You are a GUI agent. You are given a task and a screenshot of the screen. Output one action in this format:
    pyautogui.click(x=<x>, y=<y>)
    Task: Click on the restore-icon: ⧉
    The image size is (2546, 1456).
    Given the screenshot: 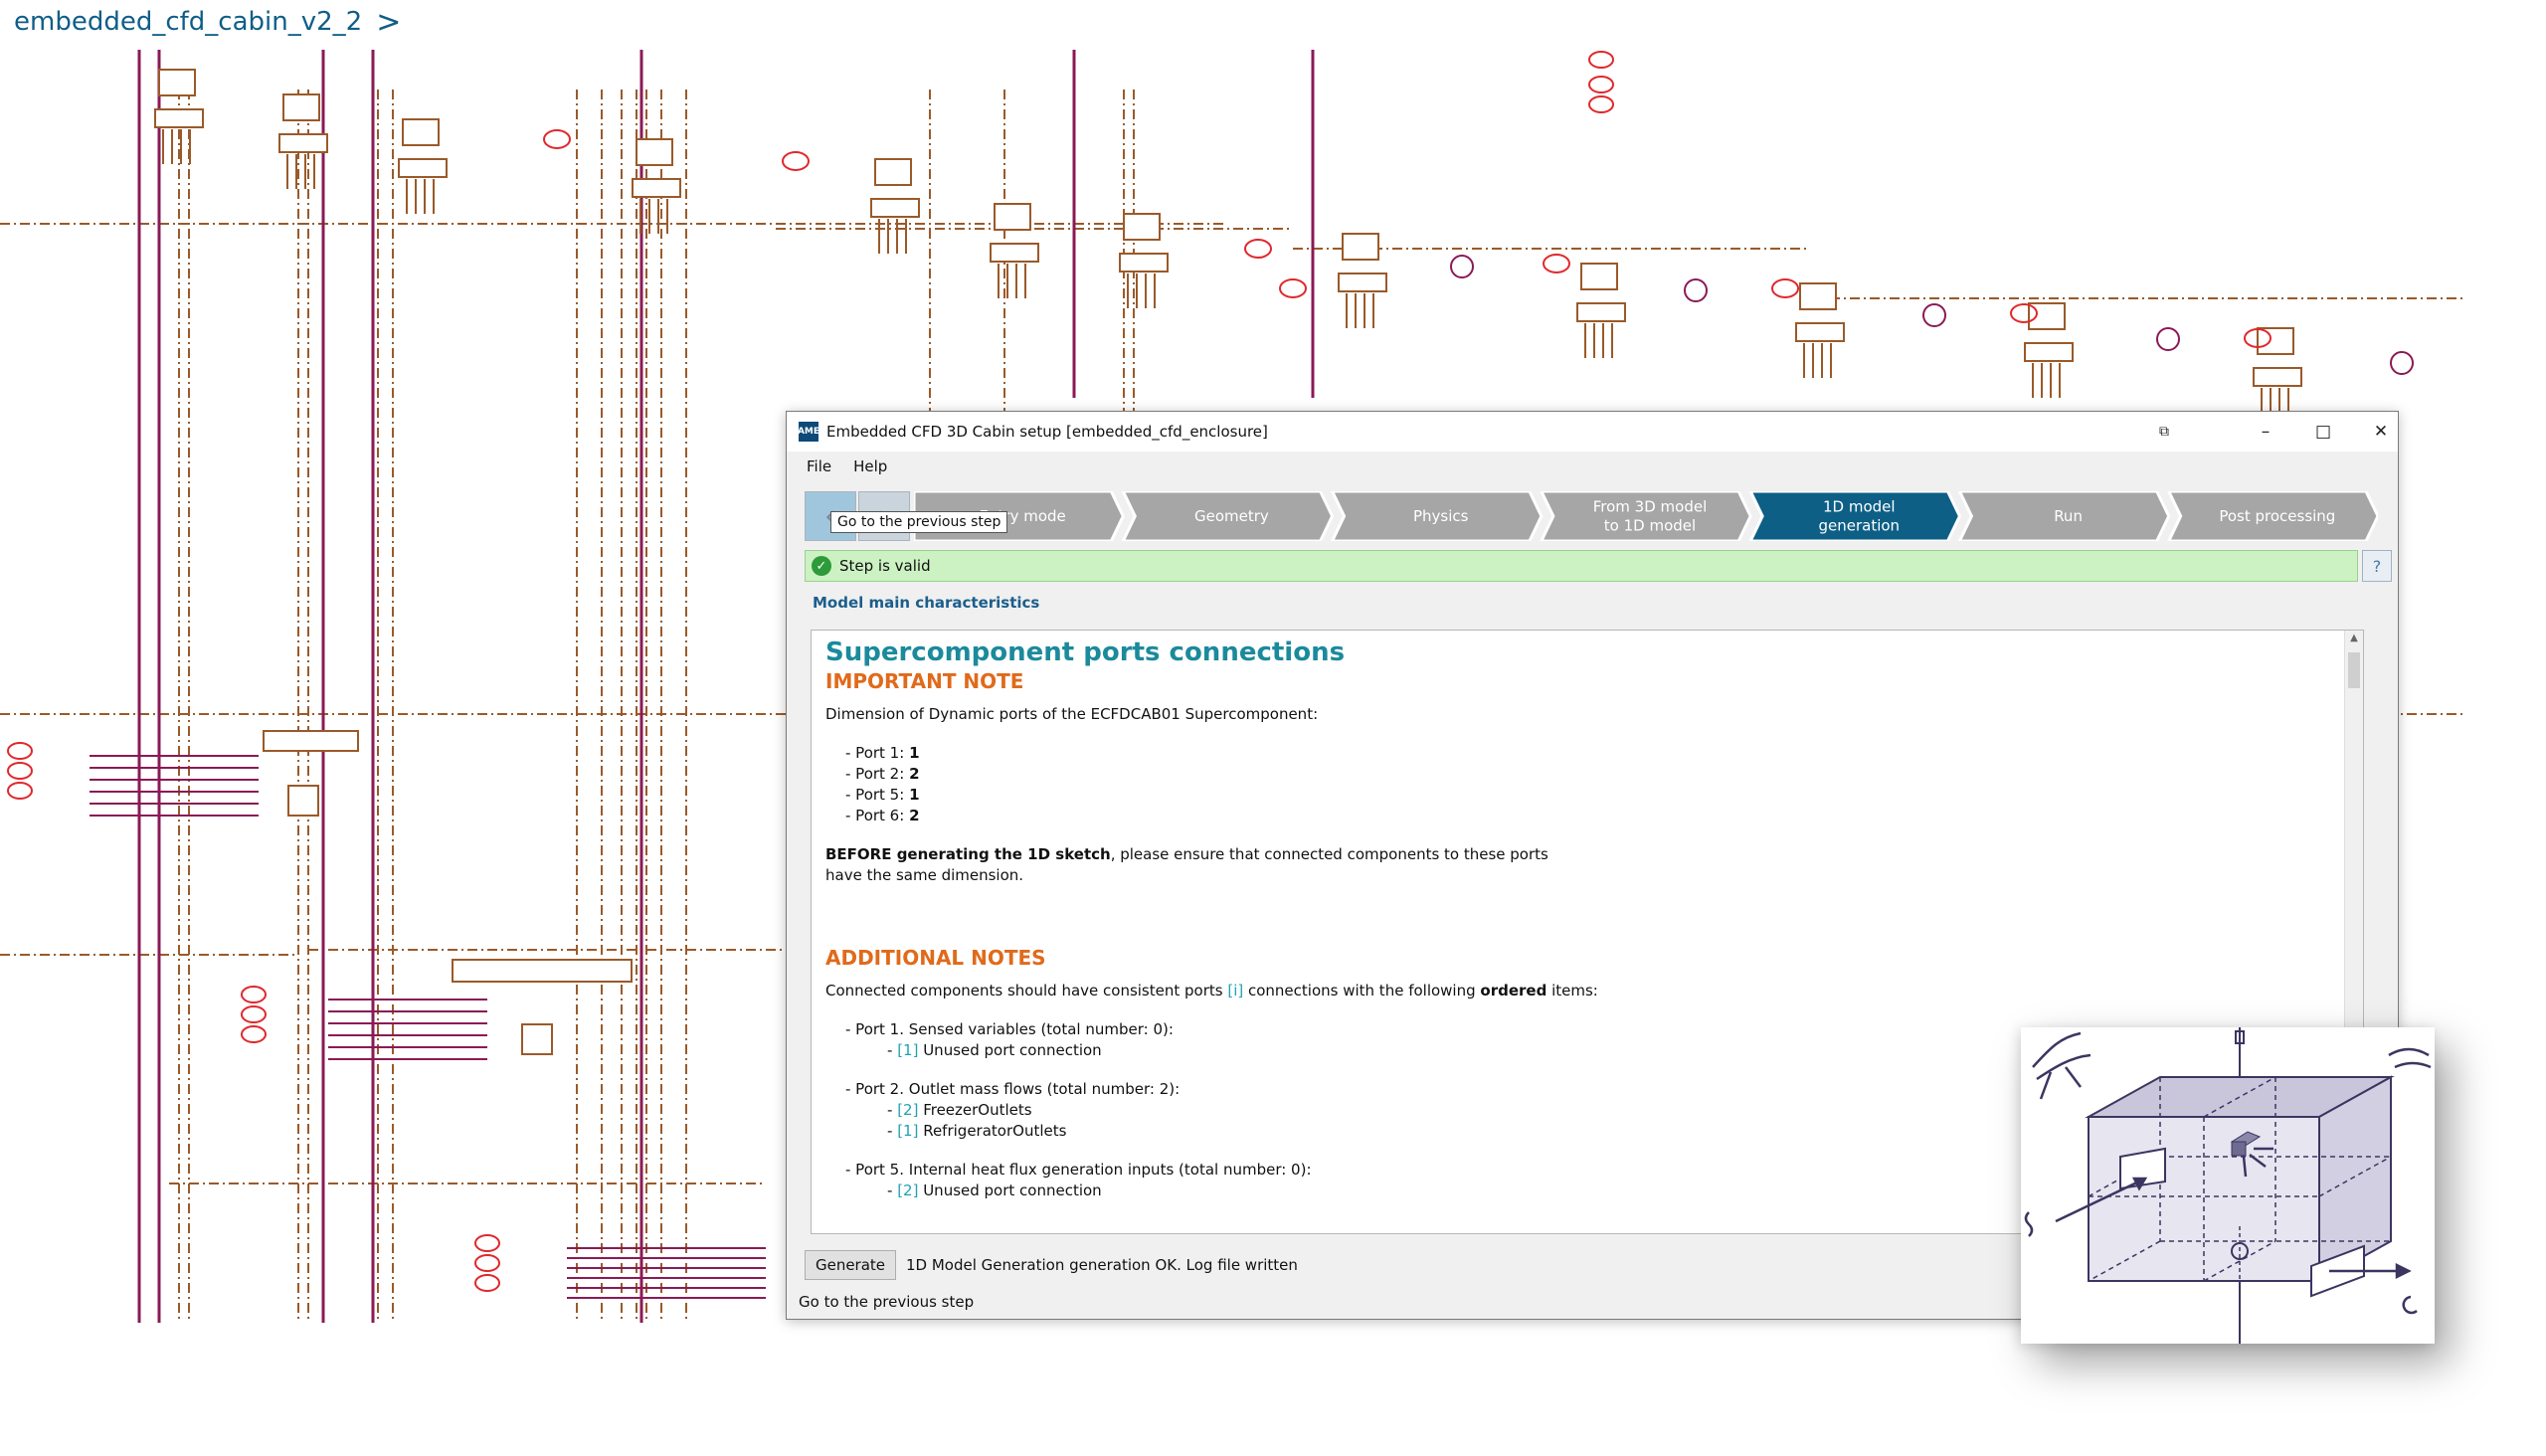 What is the action you would take?
    pyautogui.click(x=2164, y=432)
    